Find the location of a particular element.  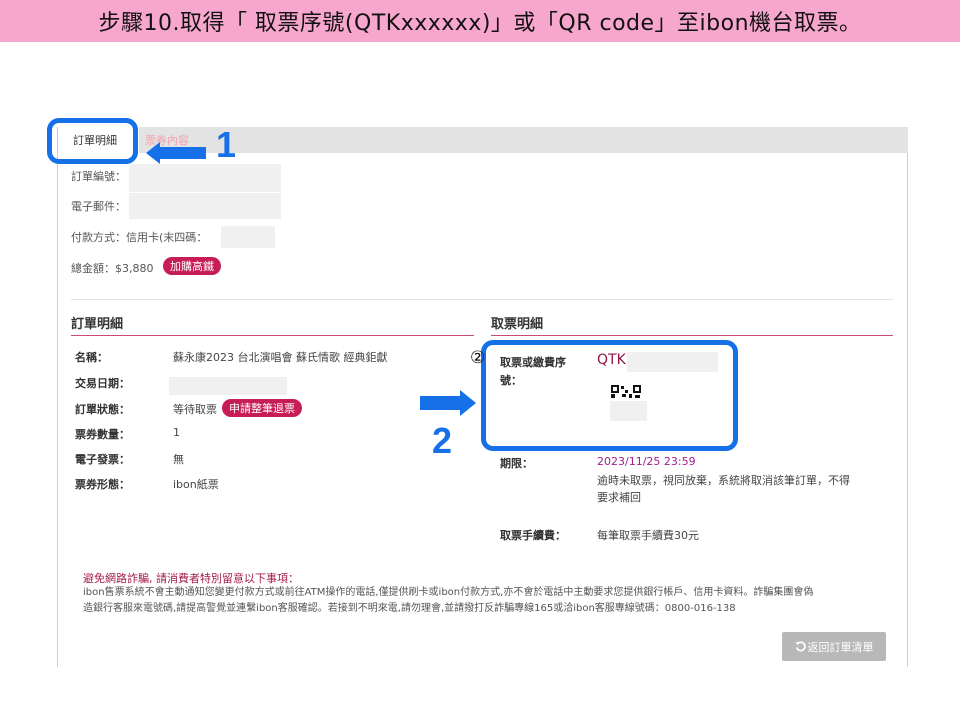

fee-value: 每筆取票手續費30元 is located at coordinates (648, 535).